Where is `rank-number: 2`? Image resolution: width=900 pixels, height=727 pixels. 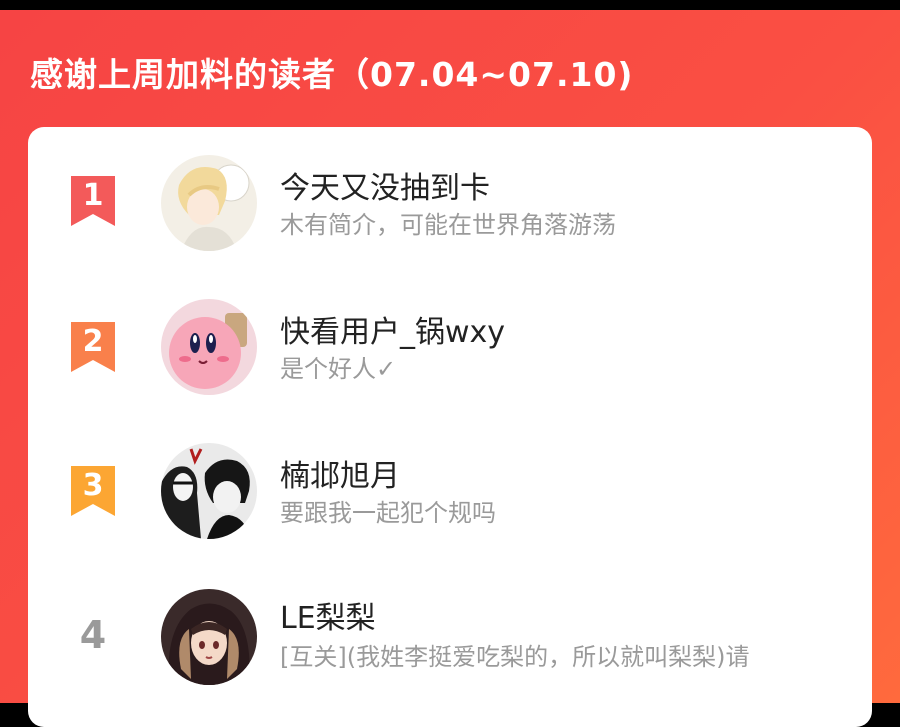
rank-number: 2 is located at coordinates (93, 341).